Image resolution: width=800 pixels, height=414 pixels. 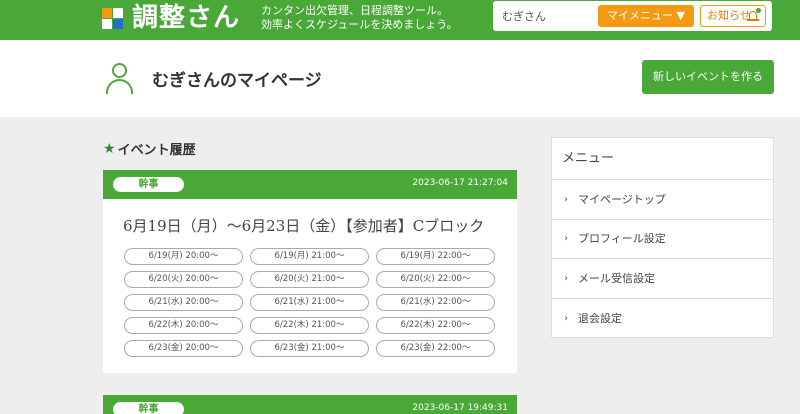 I want to click on date-slot: 6/22(木) 22:00～, so click(x=435, y=325).